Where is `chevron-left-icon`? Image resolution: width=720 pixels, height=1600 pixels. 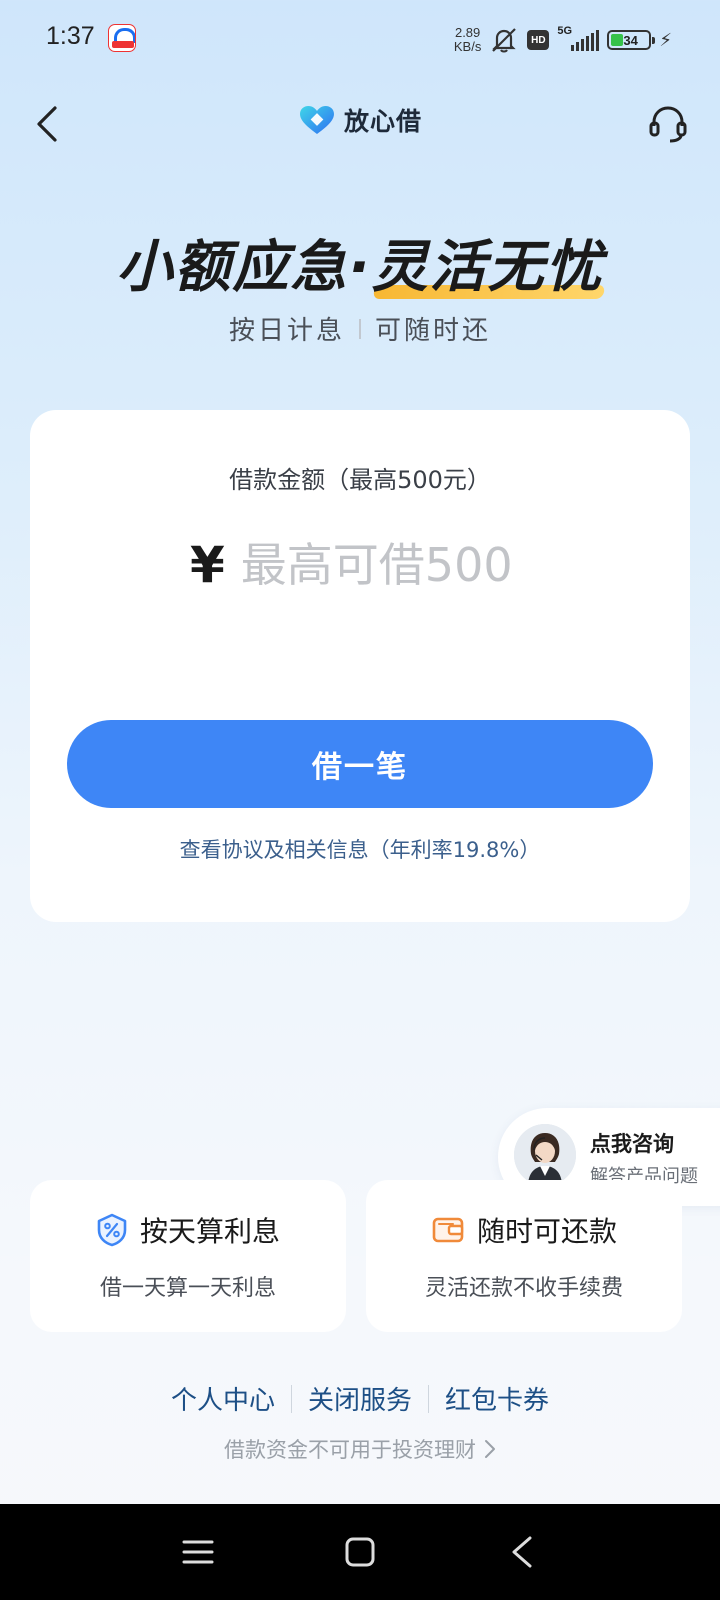
chevron-left-icon is located at coordinates (47, 124).